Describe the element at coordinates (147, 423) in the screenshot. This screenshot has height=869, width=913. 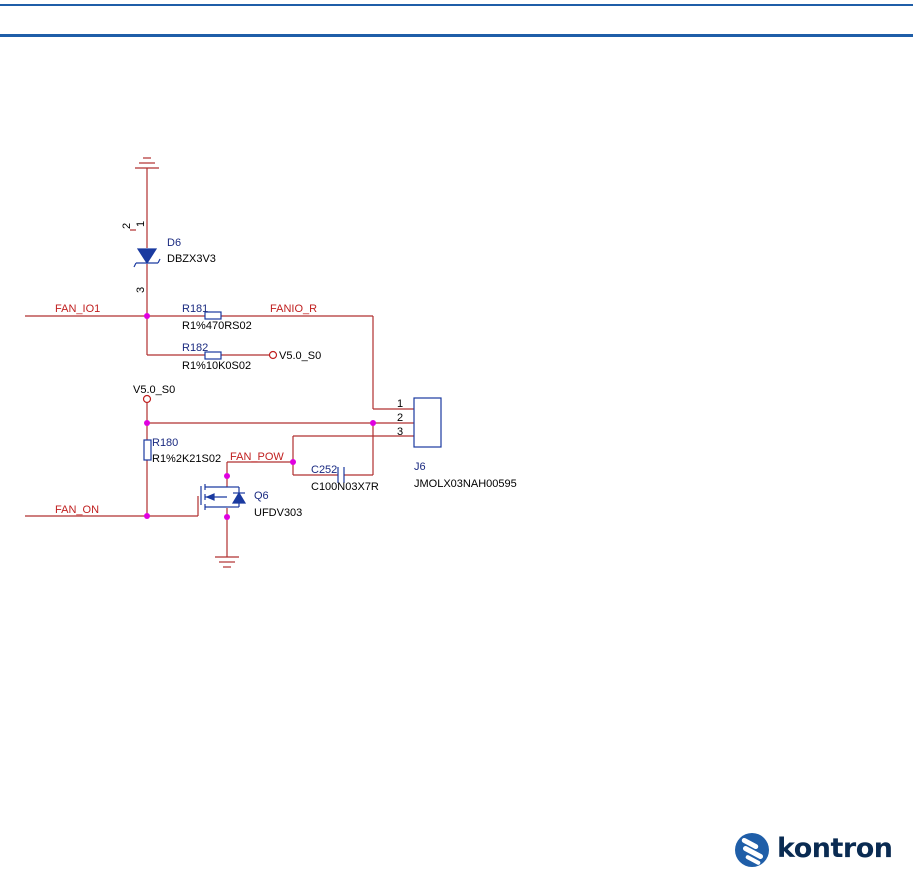
I see `junction-v50-pin2` at that location.